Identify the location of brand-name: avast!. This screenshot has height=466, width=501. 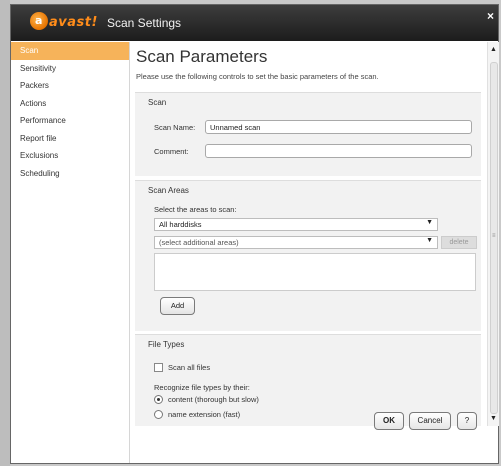
(73, 22).